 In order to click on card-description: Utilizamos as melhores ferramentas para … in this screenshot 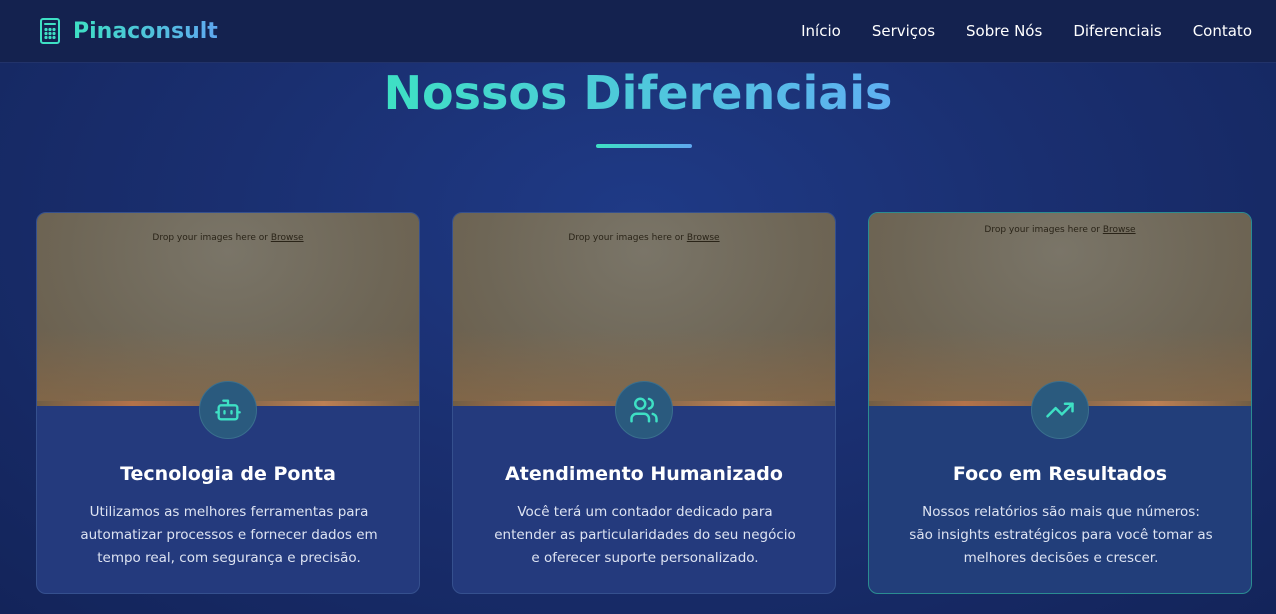, I will do `click(229, 535)`.